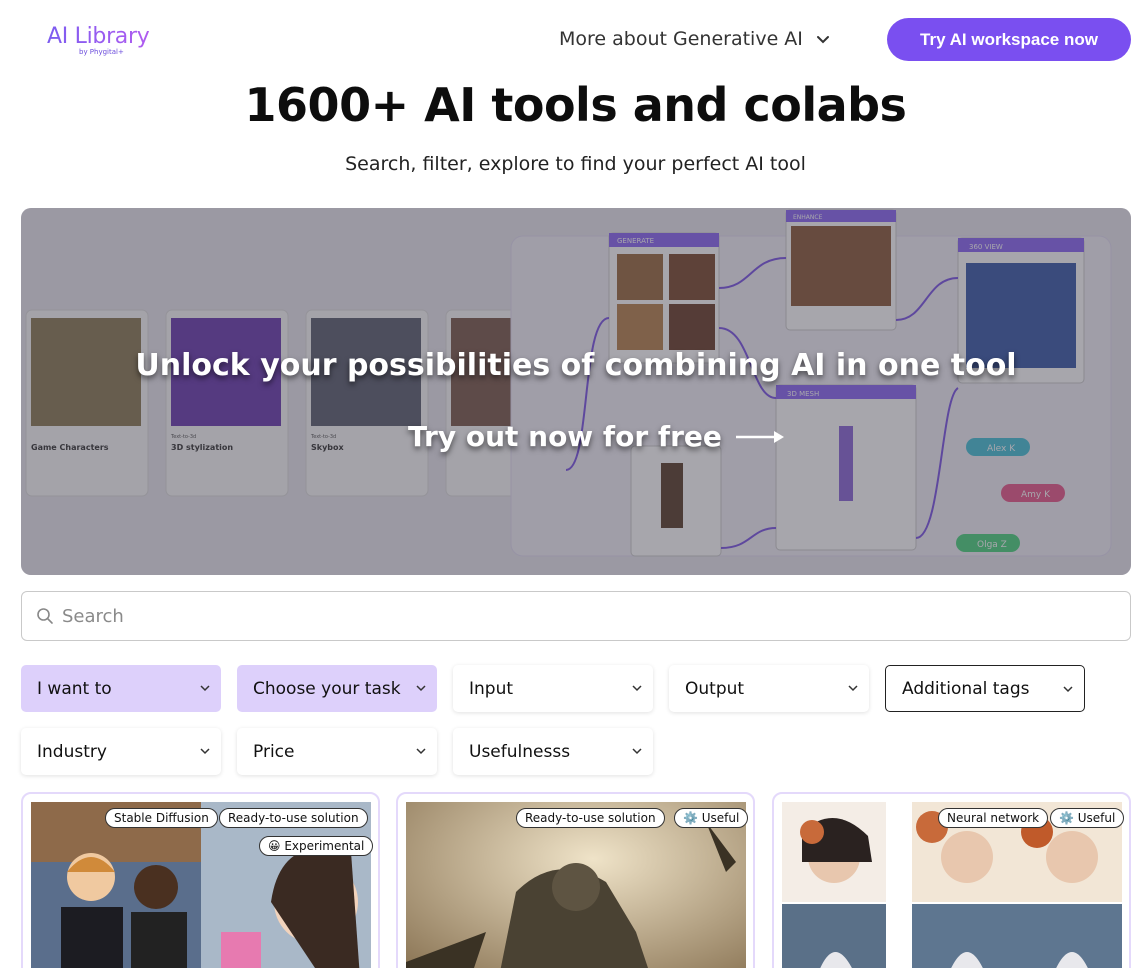 The width and height of the screenshot is (1143, 968). I want to click on tag-experimental: 😀 Experimental, so click(316, 846).